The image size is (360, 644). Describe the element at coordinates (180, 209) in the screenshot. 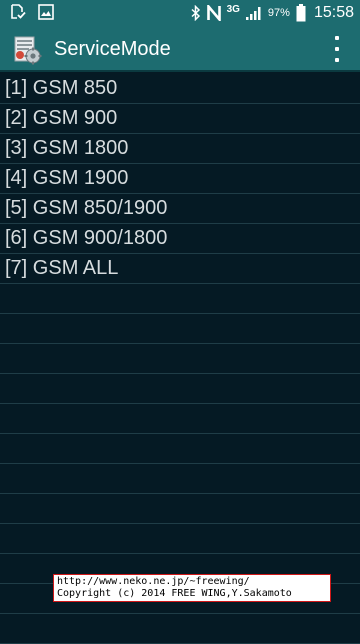

I see `list-item-gsm-850-1900: [5] GSM 850/1900` at that location.